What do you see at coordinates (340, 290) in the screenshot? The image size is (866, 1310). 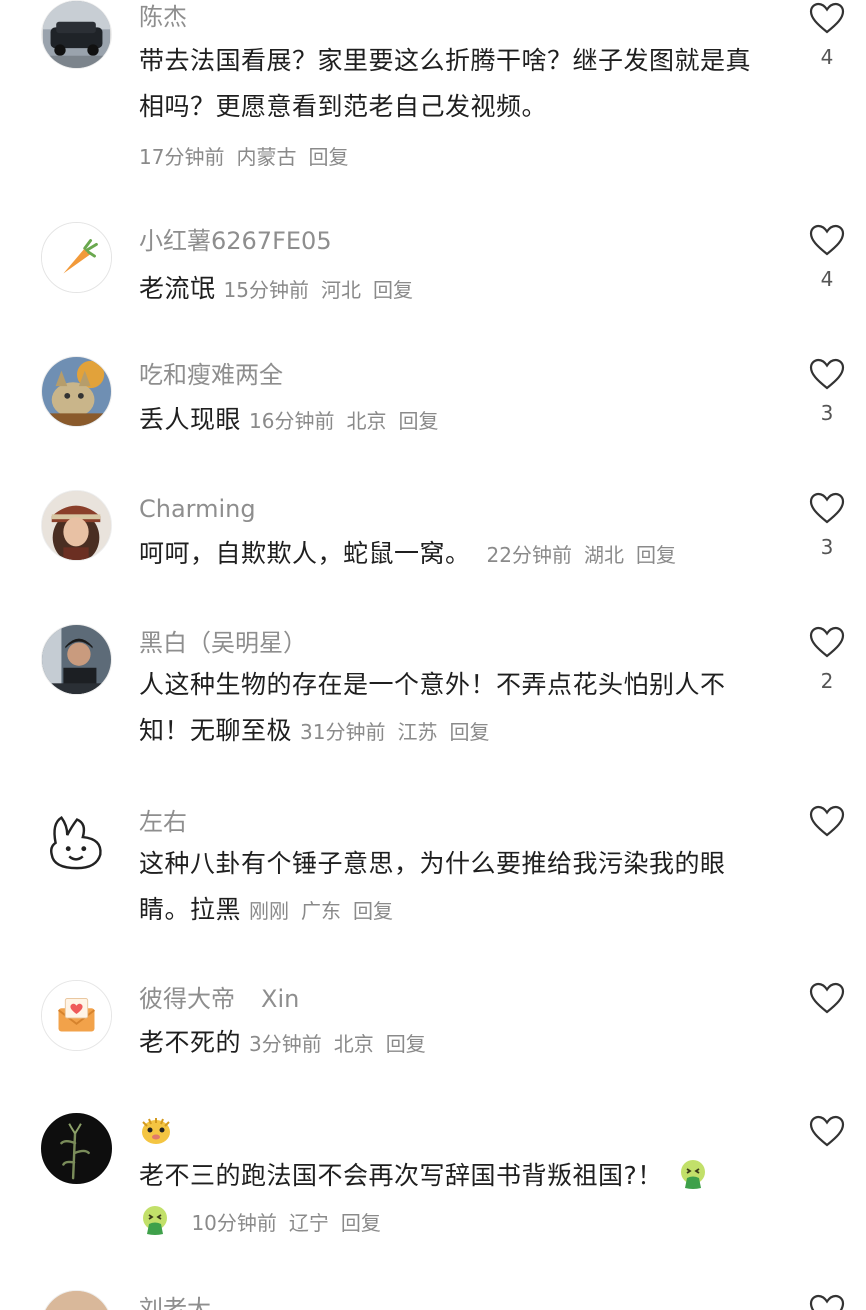 I see `comment-location: 河北` at bounding box center [340, 290].